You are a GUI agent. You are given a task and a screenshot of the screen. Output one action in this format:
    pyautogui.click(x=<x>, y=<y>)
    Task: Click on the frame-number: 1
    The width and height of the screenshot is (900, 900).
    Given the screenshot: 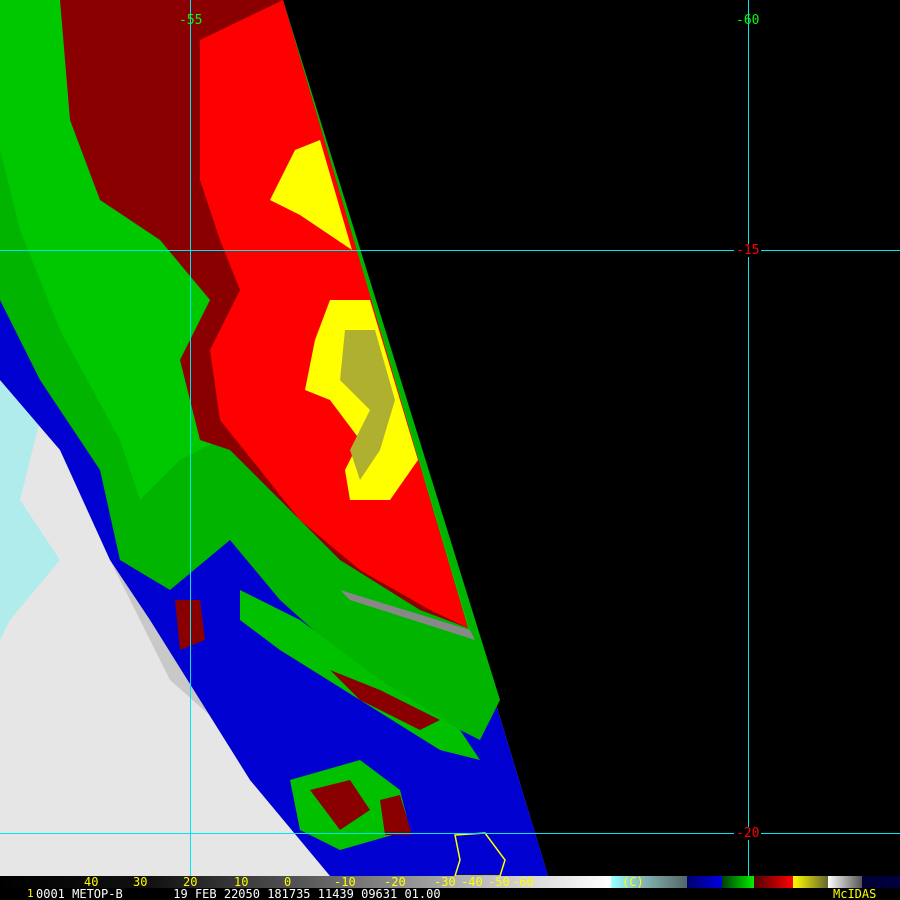 What is the action you would take?
    pyautogui.click(x=30, y=893)
    